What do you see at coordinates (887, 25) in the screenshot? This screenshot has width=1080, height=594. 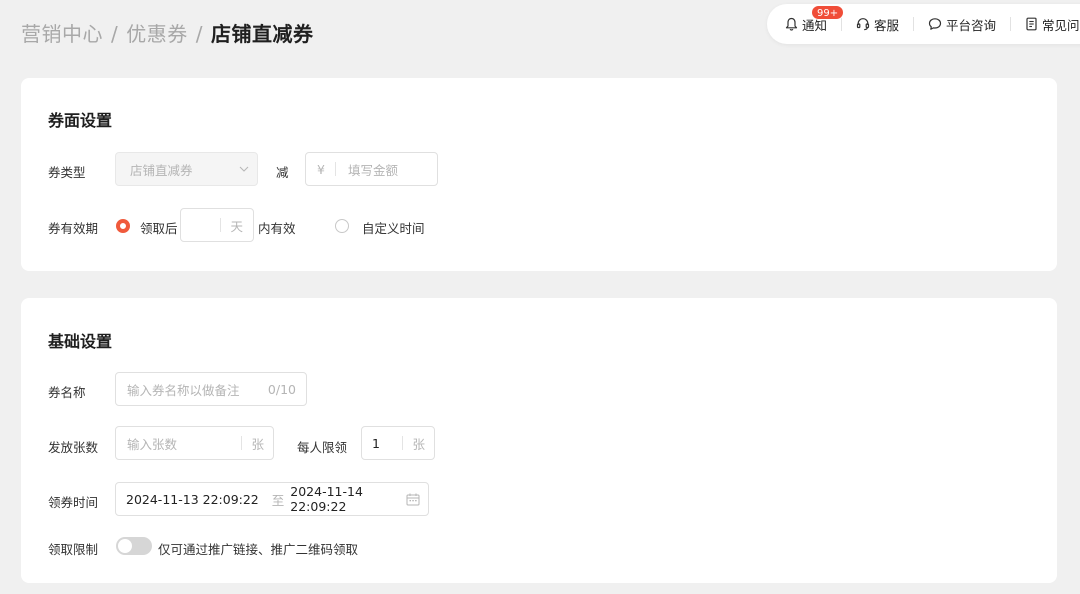 I see `customer-service-label: 客服` at bounding box center [887, 25].